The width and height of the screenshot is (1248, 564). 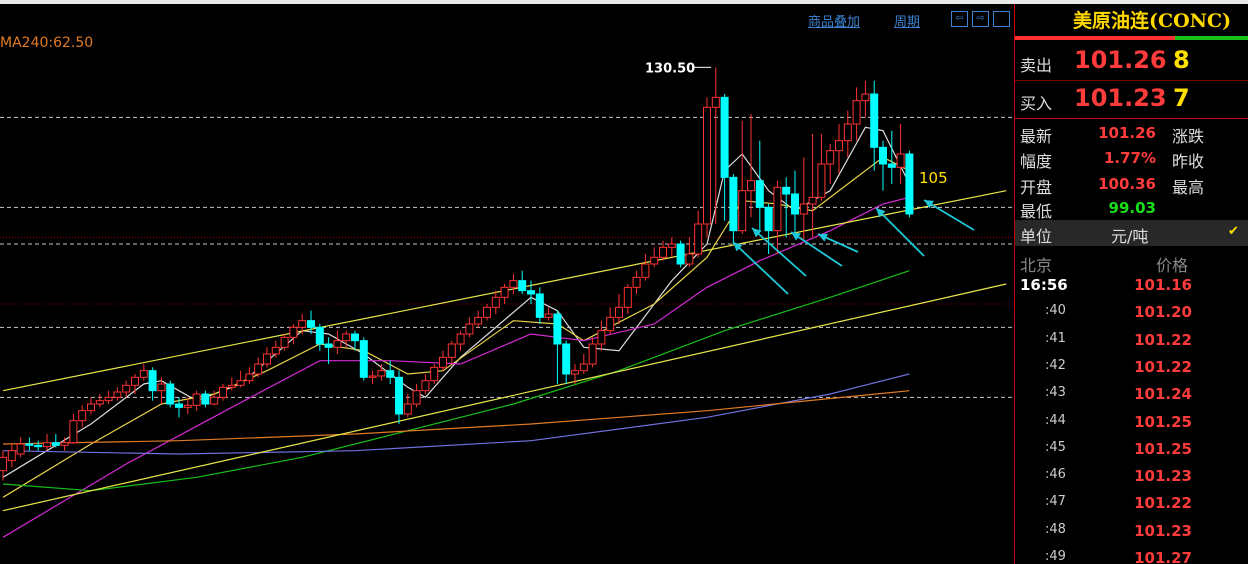 What do you see at coordinates (1131, 535) in the screenshot?
I see `tick-row: :48 101.23` at bounding box center [1131, 535].